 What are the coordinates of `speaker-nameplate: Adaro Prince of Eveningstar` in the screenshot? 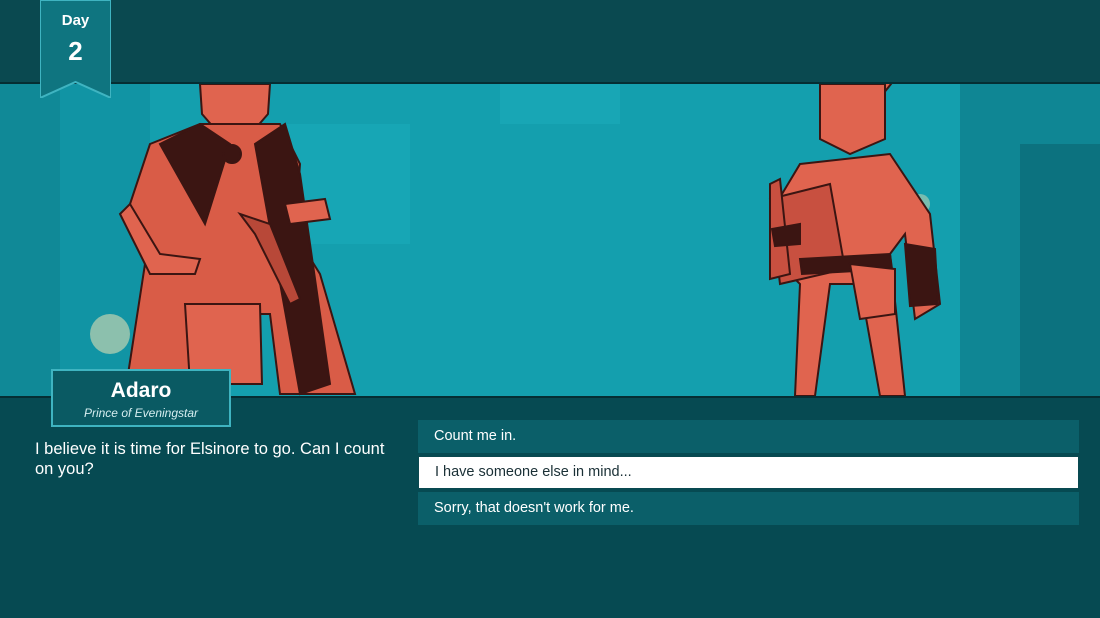 It's located at (141, 398).